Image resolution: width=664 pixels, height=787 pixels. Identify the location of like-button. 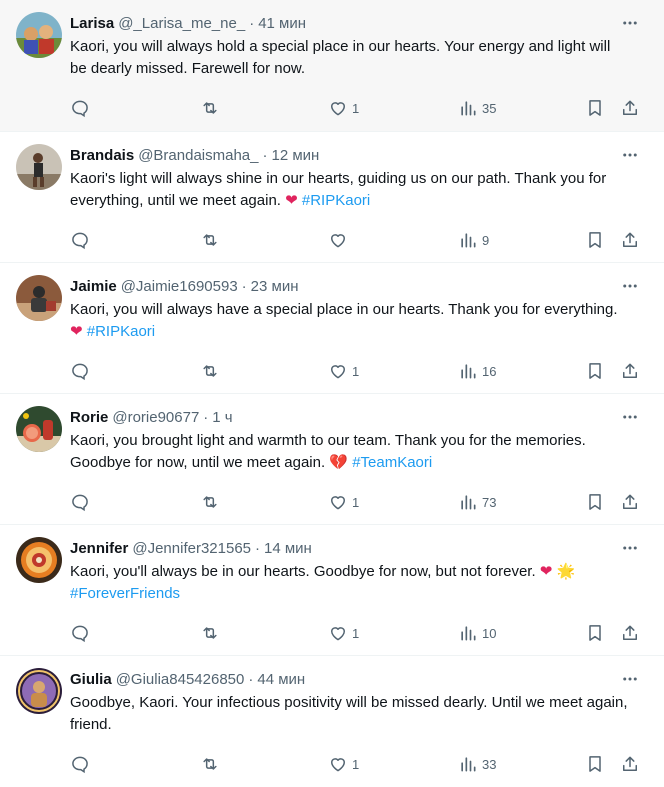
(340, 240).